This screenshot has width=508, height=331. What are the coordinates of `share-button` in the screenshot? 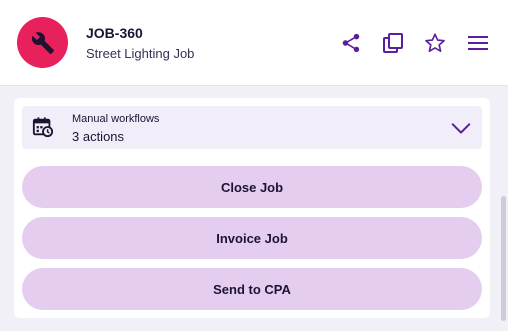 It's located at (351, 43).